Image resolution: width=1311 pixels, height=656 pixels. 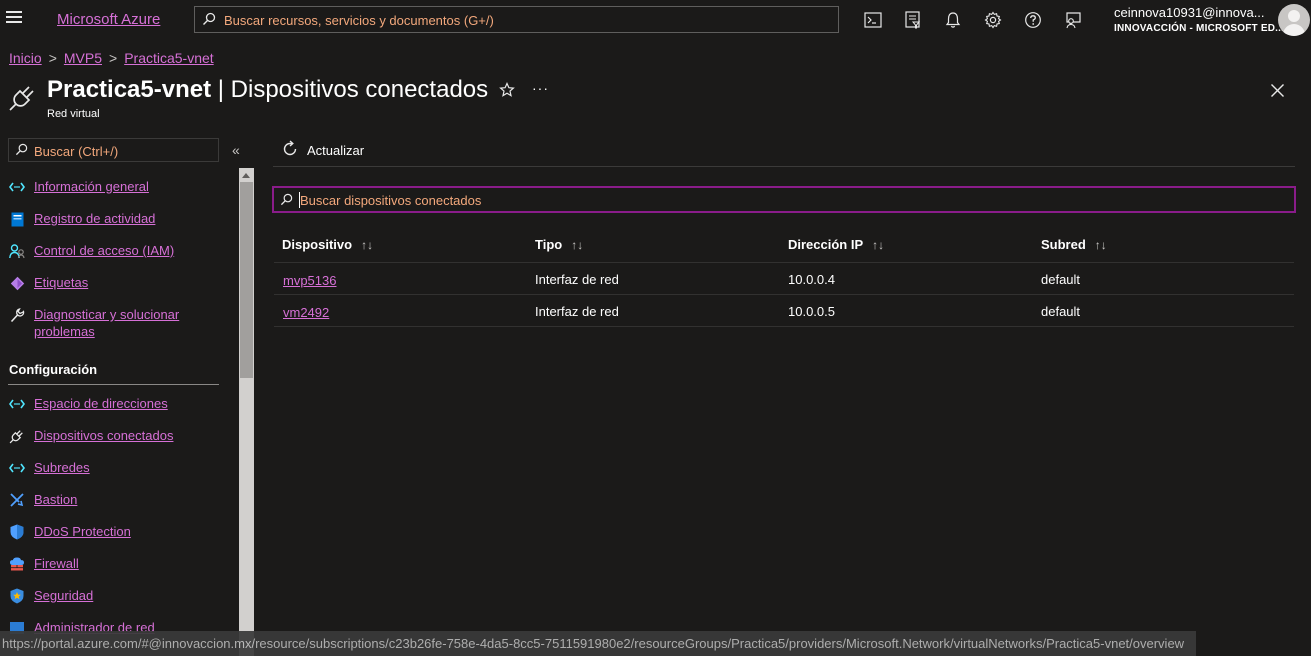 What do you see at coordinates (17, 219) in the screenshot?
I see `activity-log-icon` at bounding box center [17, 219].